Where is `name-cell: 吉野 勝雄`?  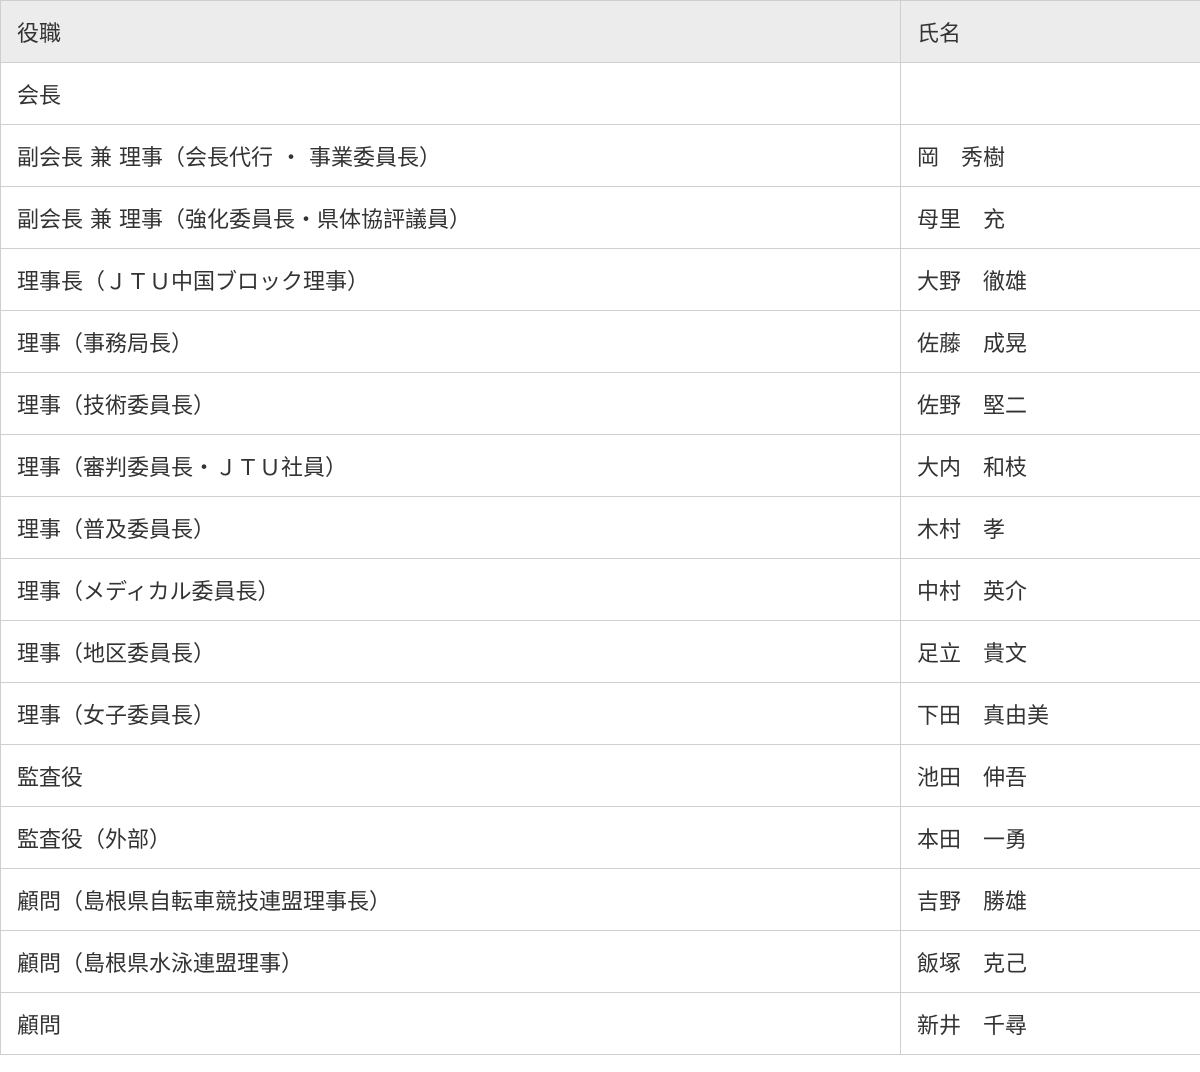 name-cell: 吉野 勝雄 is located at coordinates (1050, 899).